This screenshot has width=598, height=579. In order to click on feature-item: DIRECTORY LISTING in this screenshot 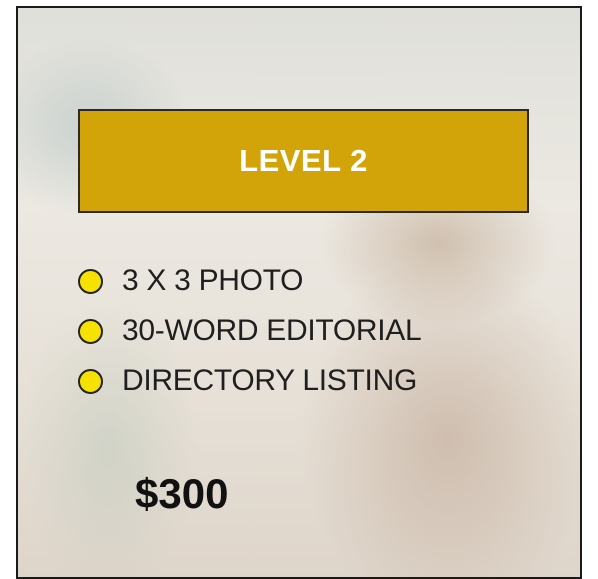, I will do `click(249, 381)`.